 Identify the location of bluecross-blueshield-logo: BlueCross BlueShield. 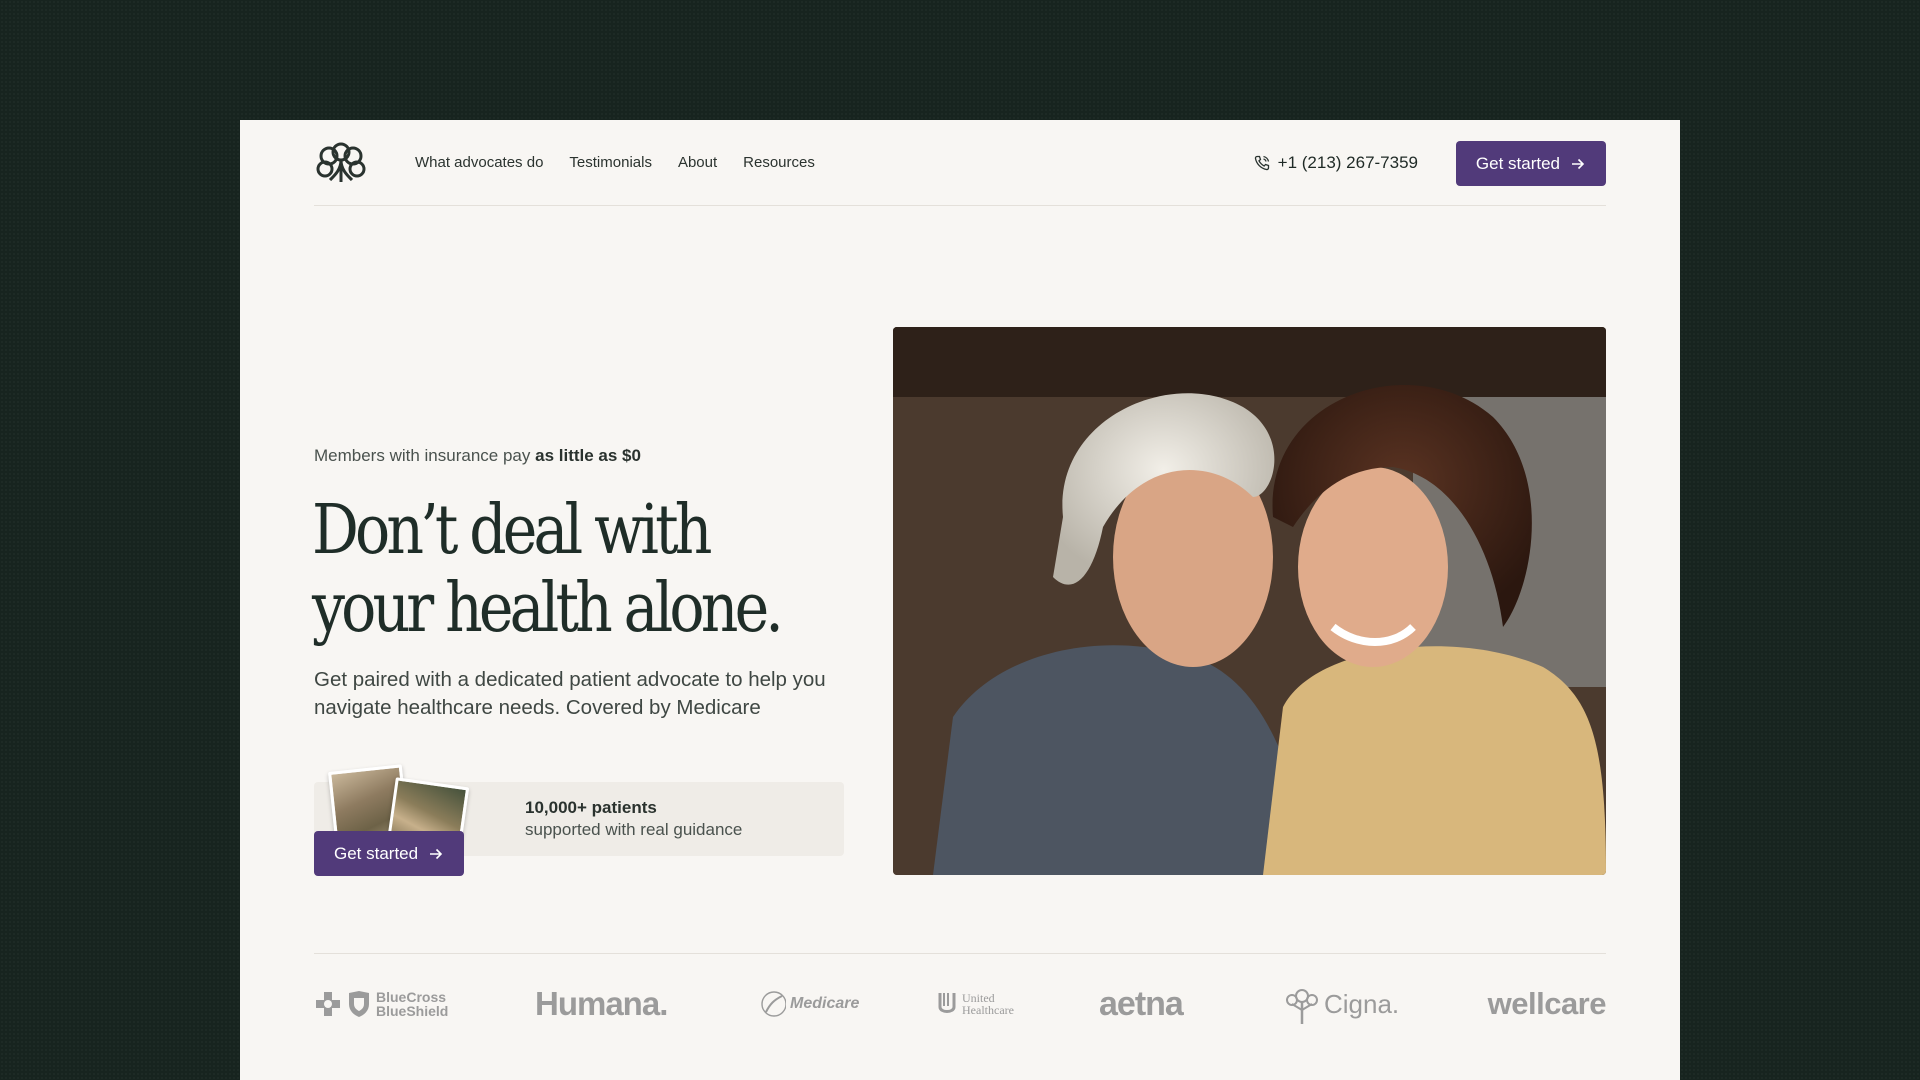
(381, 1004).